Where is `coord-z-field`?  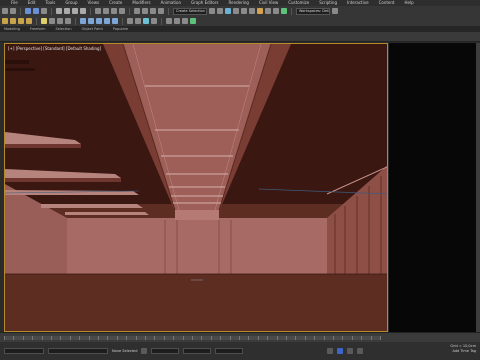
coord-z-field is located at coordinates (229, 351).